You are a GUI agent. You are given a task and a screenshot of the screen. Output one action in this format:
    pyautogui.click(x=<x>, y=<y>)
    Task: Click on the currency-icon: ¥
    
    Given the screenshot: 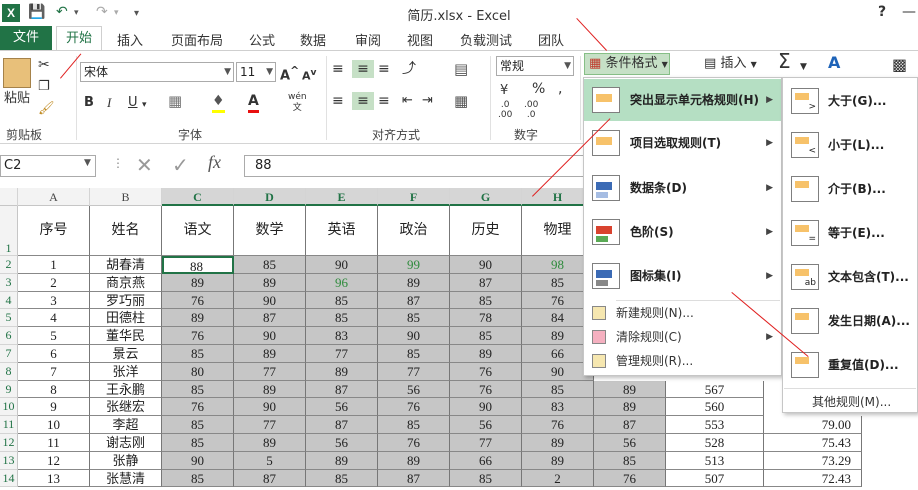 What is the action you would take?
    pyautogui.click(x=504, y=91)
    